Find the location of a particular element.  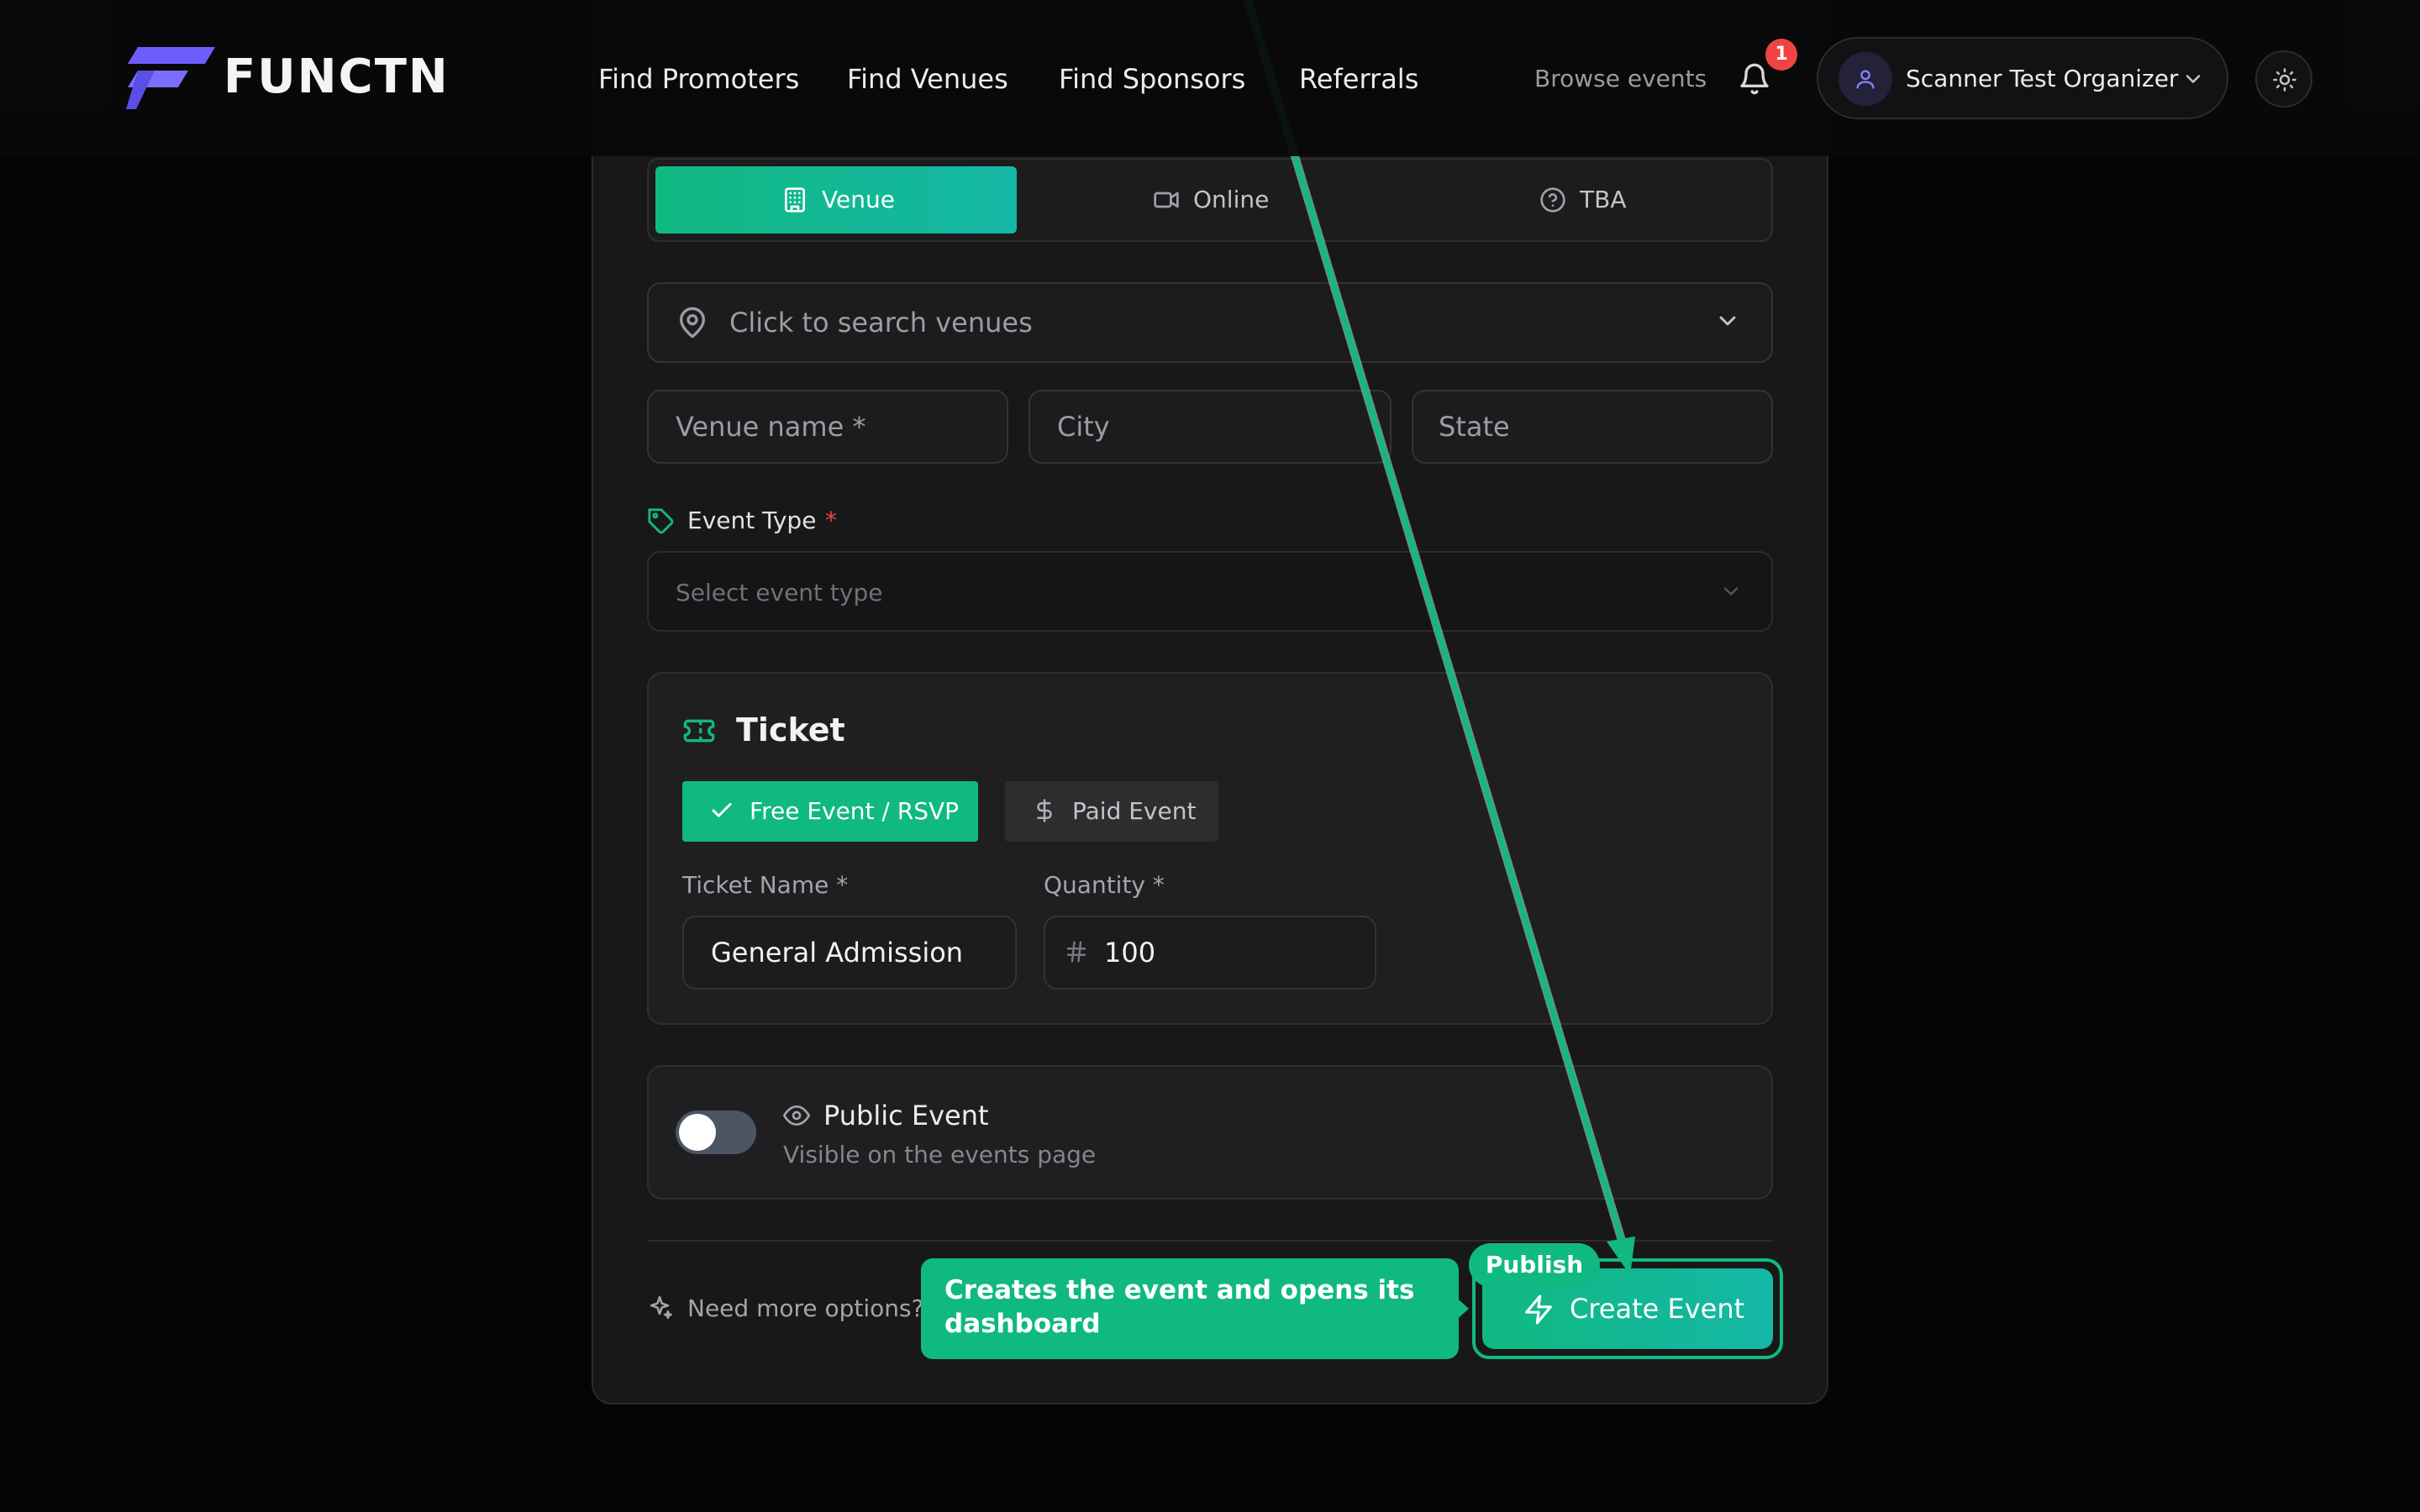

browse-events-link: Browse events is located at coordinates (1620, 79).